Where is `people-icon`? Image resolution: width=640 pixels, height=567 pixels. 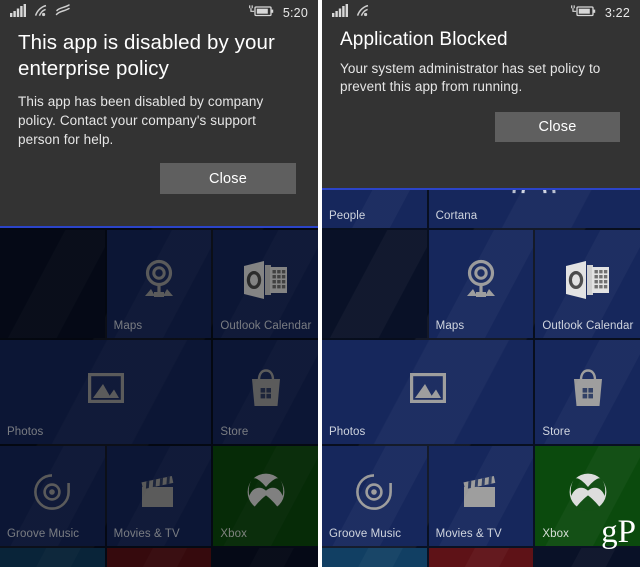
people-icon is located at coordinates (374, 192).